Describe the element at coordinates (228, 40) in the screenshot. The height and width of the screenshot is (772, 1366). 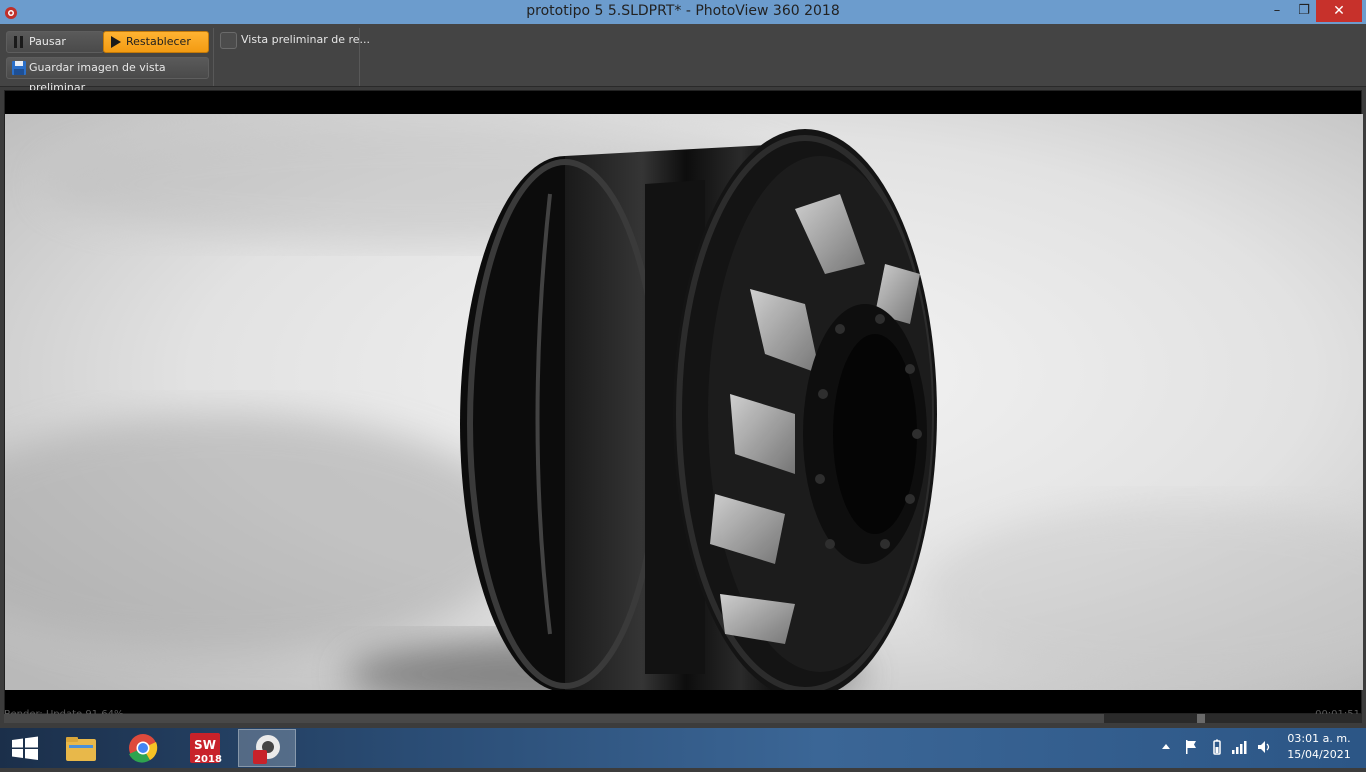
I see `checkbox-box` at that location.